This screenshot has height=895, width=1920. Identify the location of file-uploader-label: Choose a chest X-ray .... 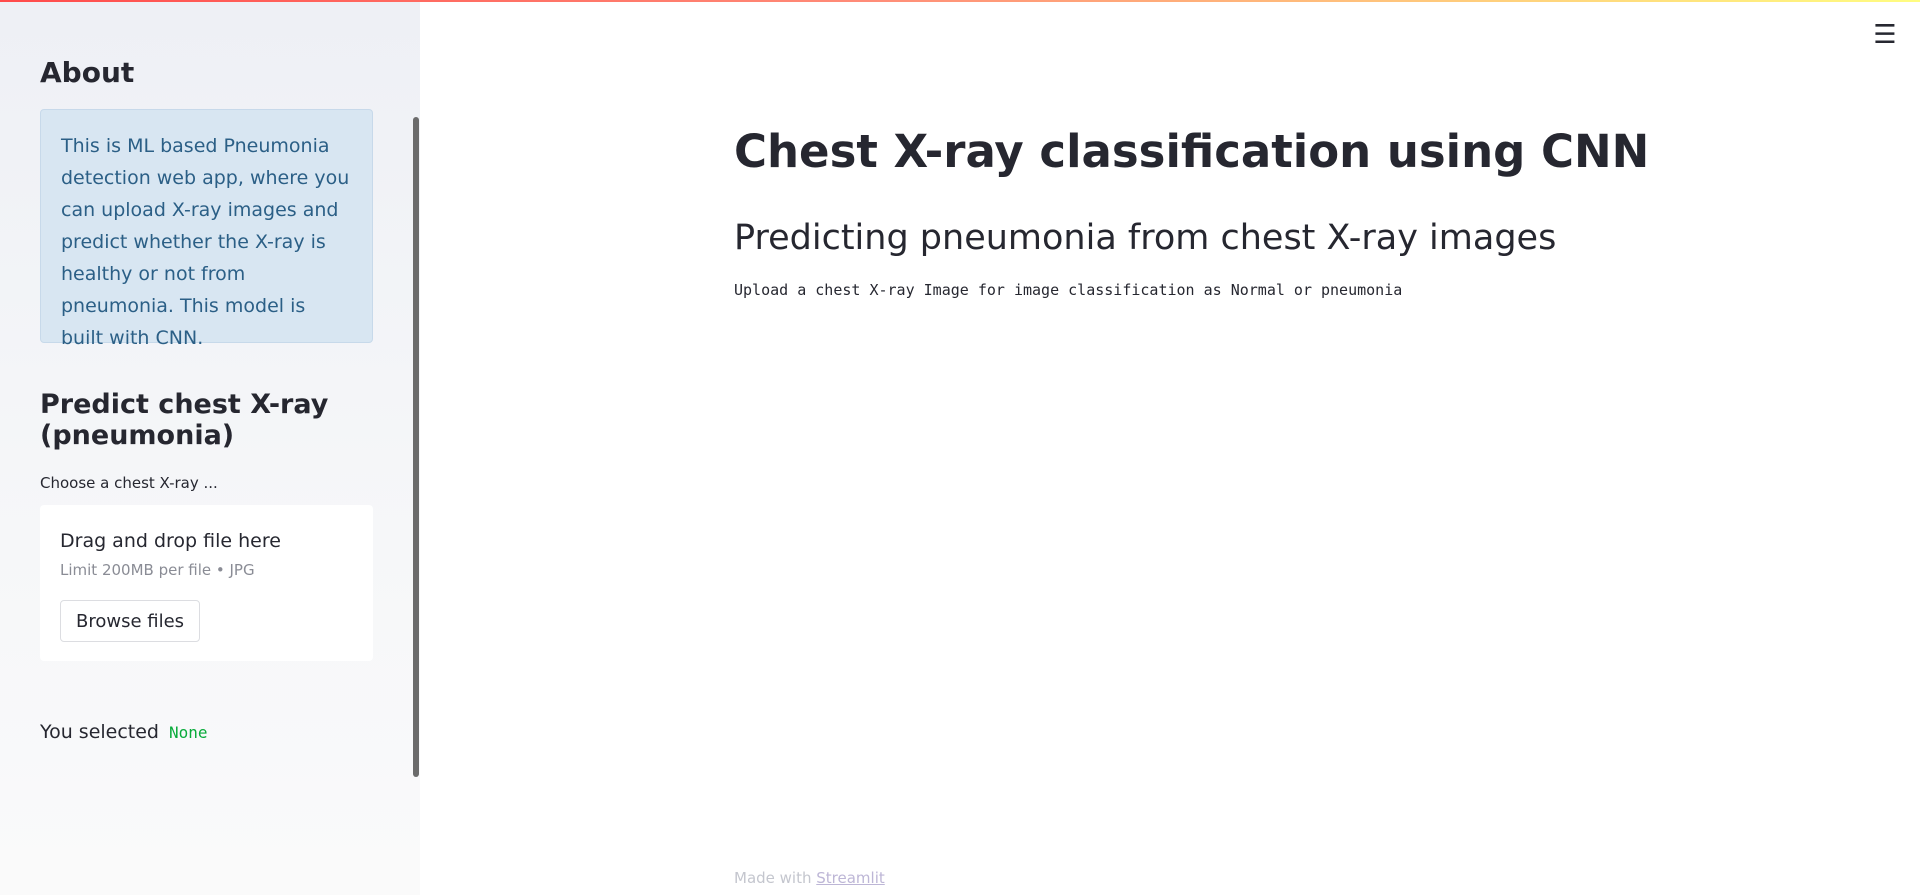
(129, 483).